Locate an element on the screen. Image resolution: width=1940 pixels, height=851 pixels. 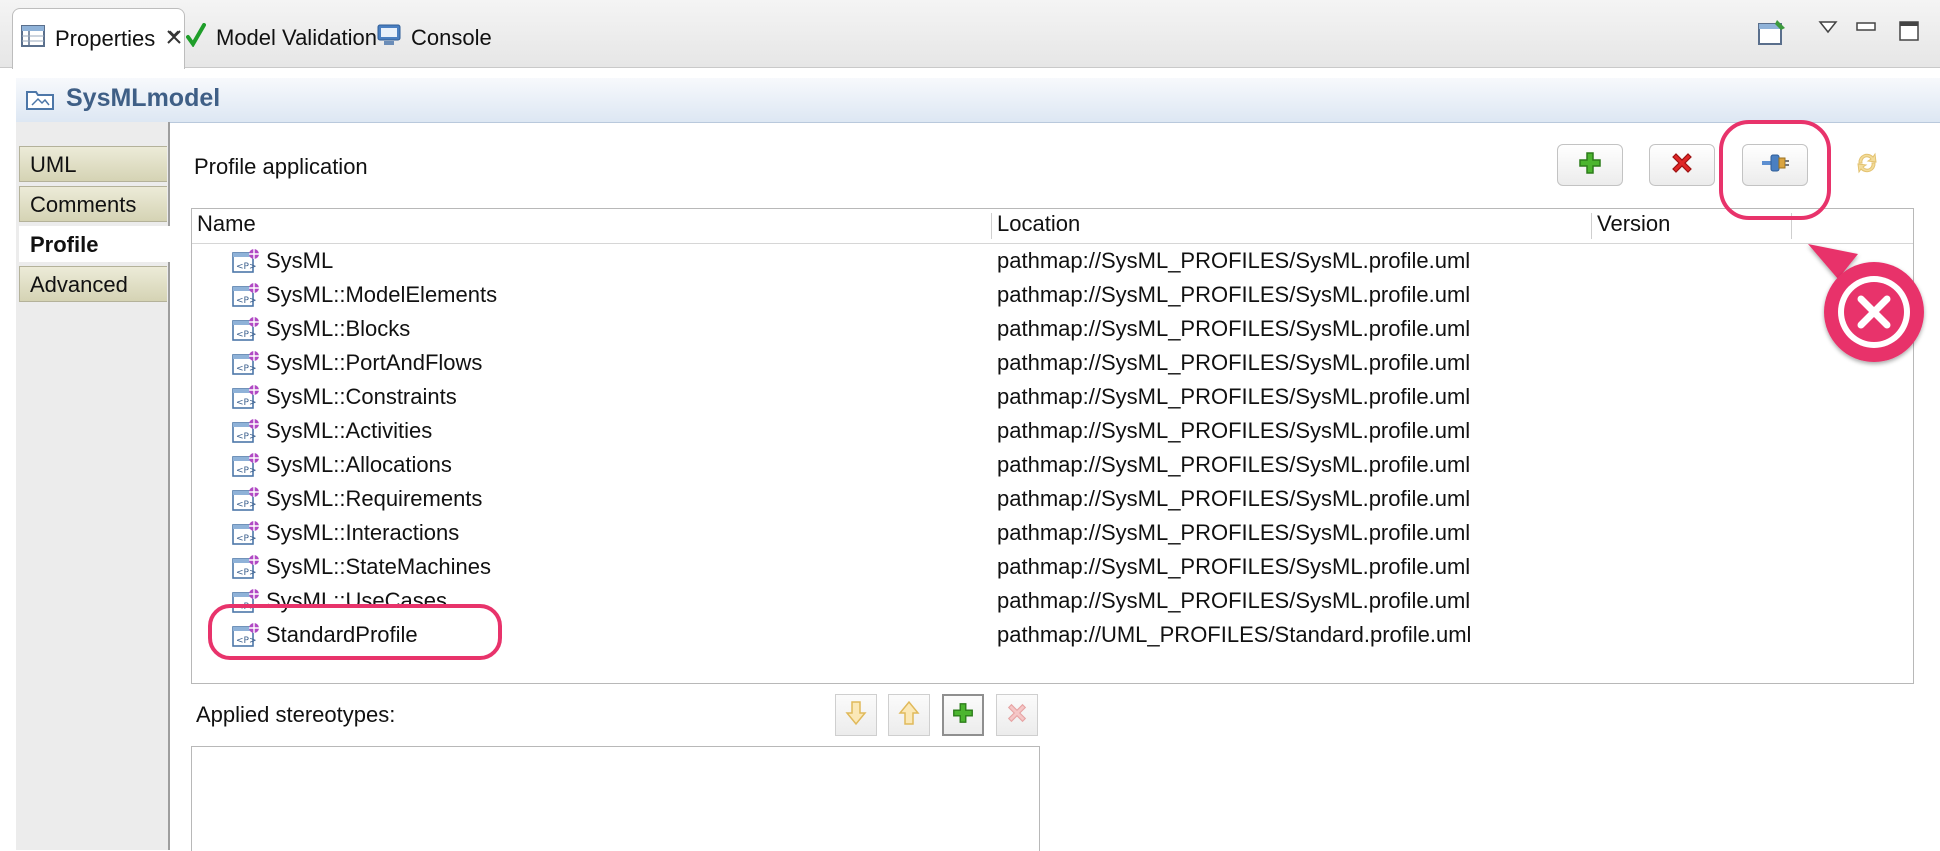
error-callout is located at coordinates (1868, 306).